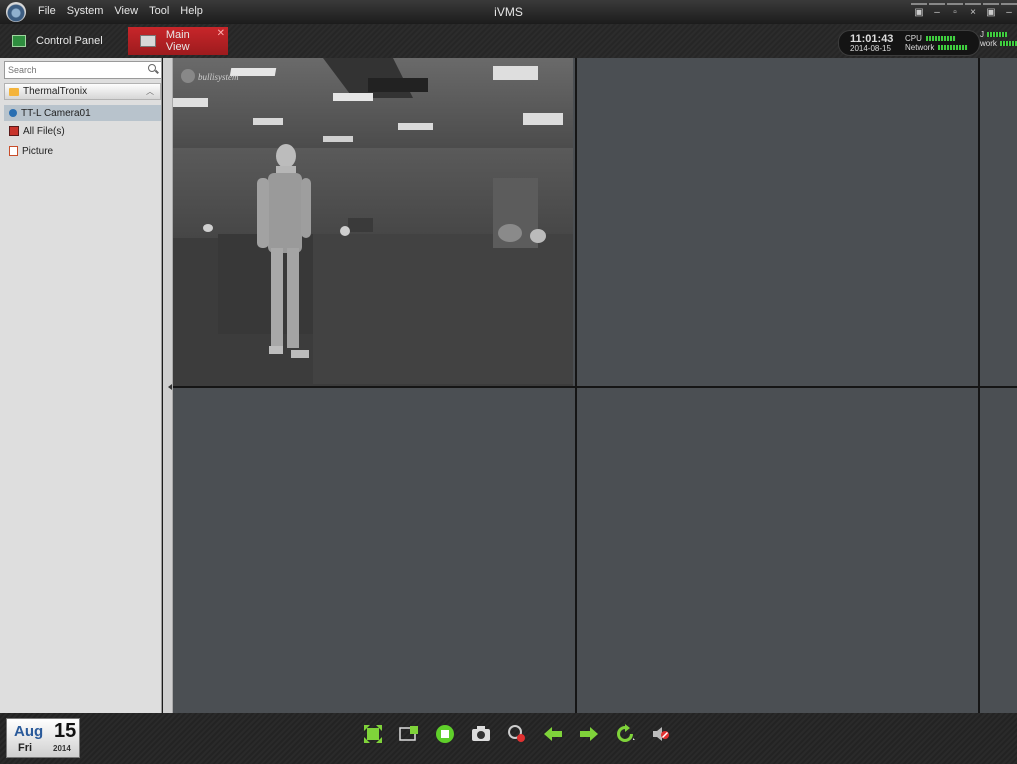 Image resolution: width=1017 pixels, height=764 pixels. Describe the element at coordinates (870, 48) in the screenshot. I see `clock-date: 2014-08-15` at that location.